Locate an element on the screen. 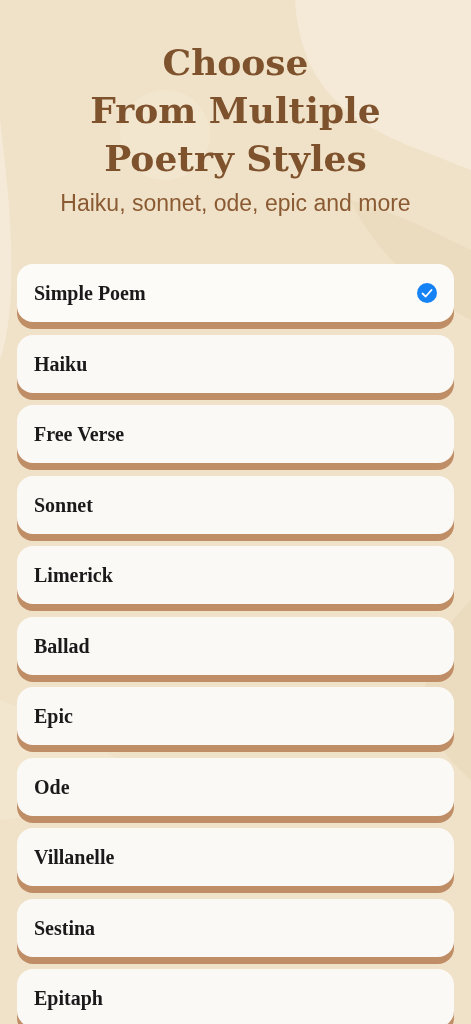 Image resolution: width=471 pixels, height=1024 pixels. page-title: Choose is located at coordinates (235, 62).